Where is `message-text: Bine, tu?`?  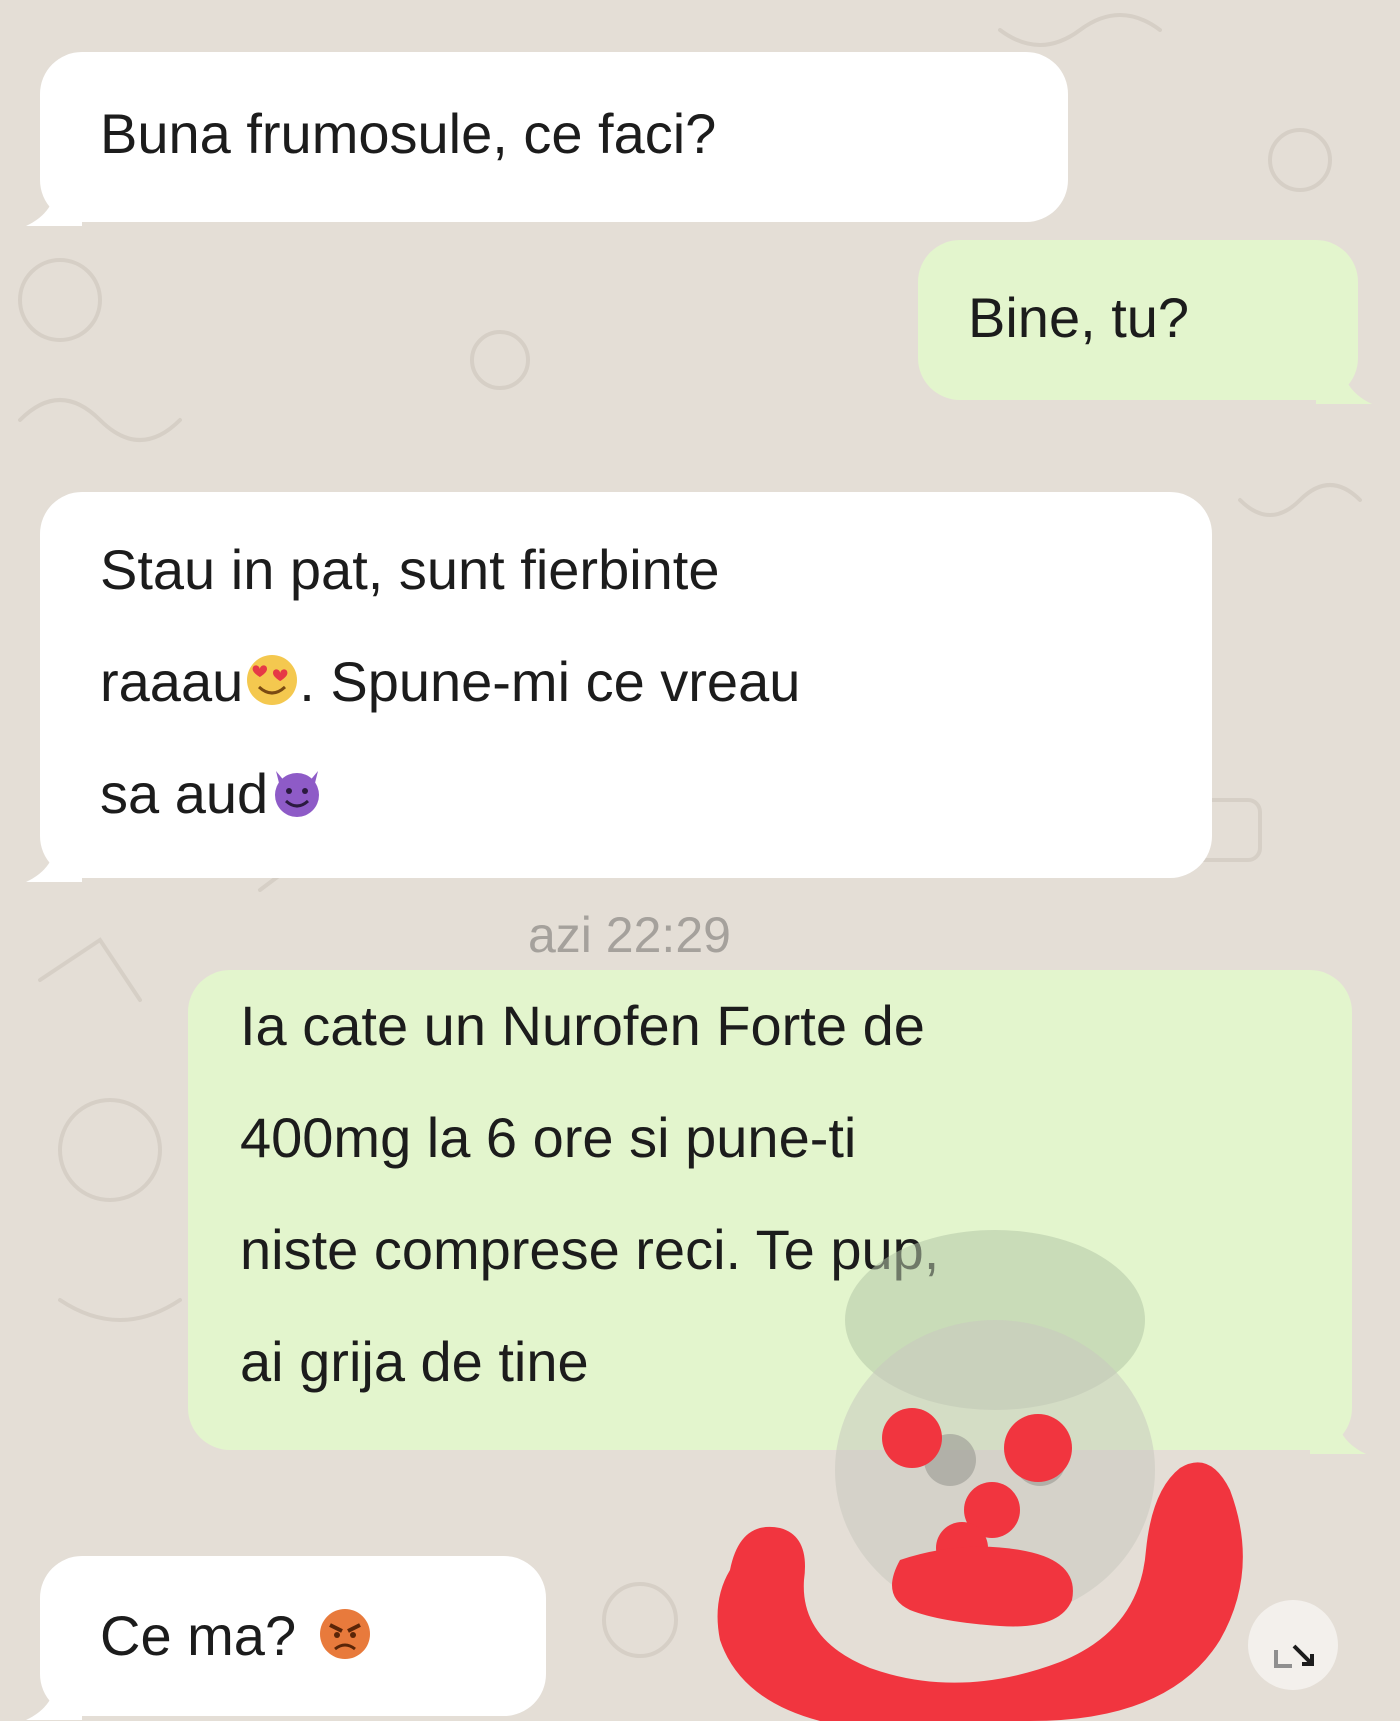 message-text: Bine, tu? is located at coordinates (1079, 317).